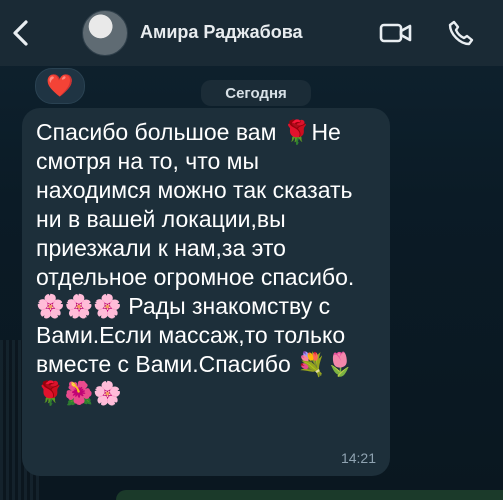  Describe the element at coordinates (256, 93) in the screenshot. I see `date-separator: Сегодня` at that location.